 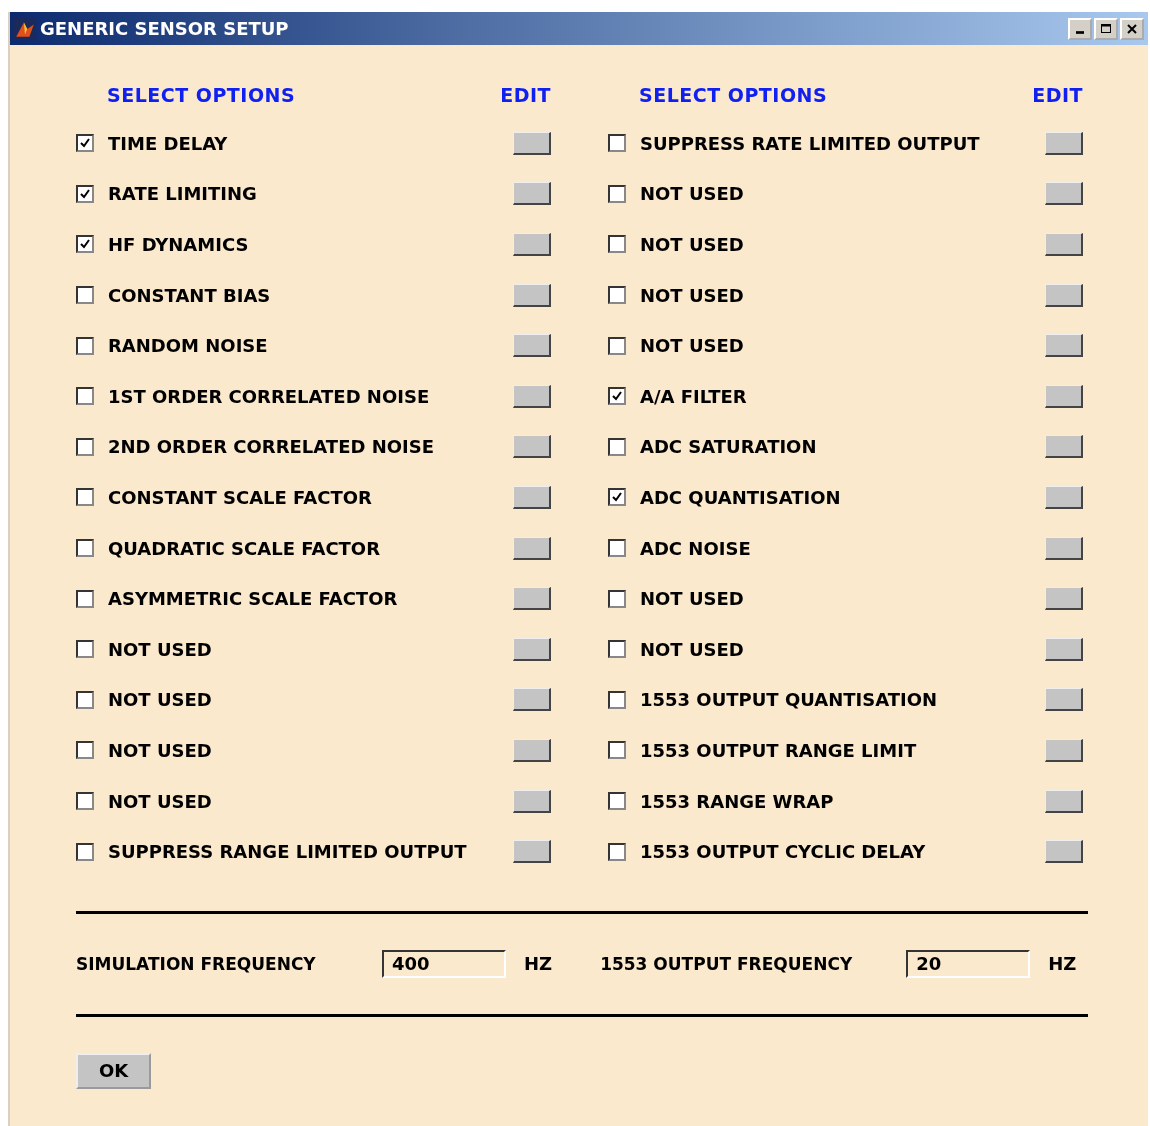 I want to click on minimize-icon, so click(x=1080, y=32).